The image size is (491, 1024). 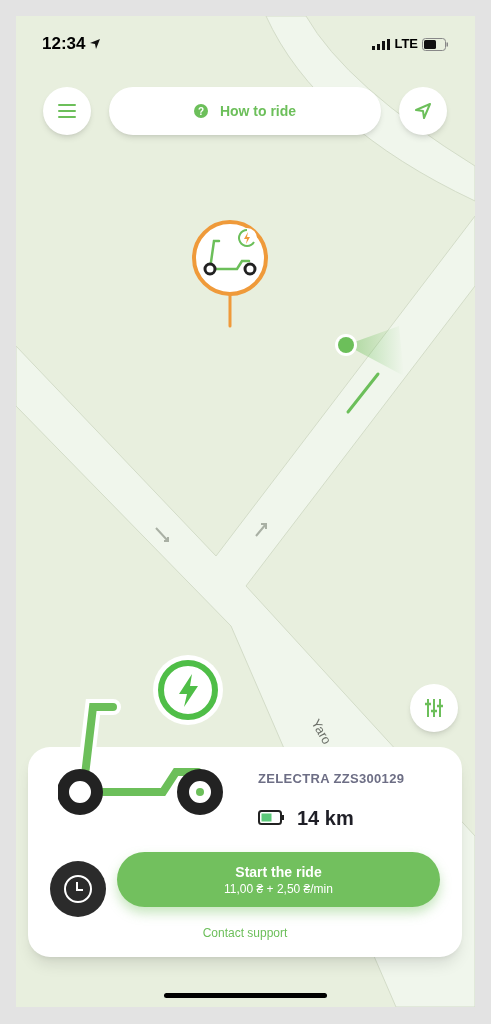 What do you see at coordinates (200, 111) in the screenshot?
I see `help-icon: ?` at bounding box center [200, 111].